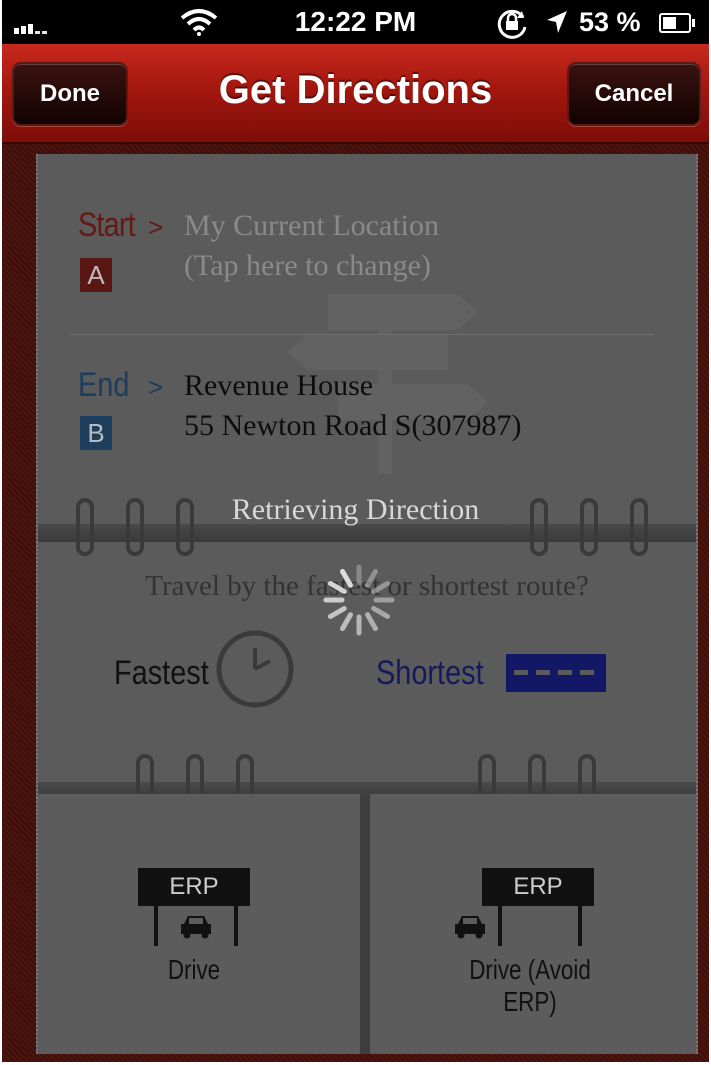 This screenshot has width=711, height=1065. I want to click on location-arrow-icon, so click(557, 22).